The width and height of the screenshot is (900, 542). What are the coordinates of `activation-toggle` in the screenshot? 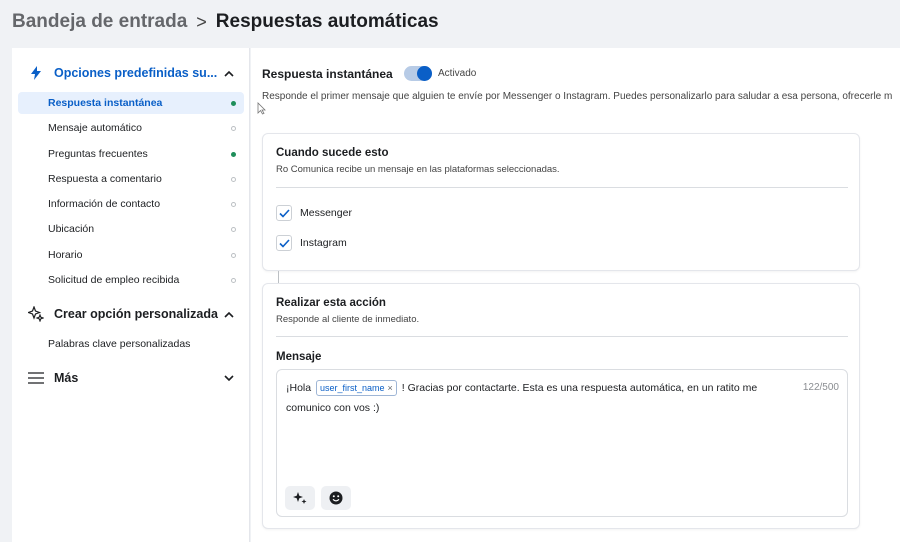 It's located at (418, 73).